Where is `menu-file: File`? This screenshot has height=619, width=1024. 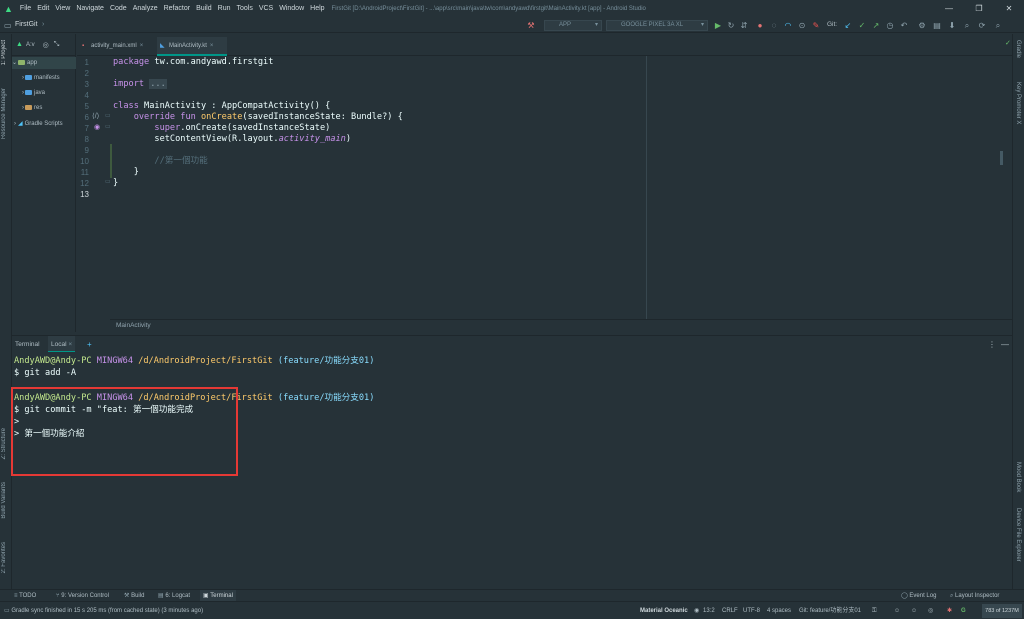 menu-file: File is located at coordinates (25, 9).